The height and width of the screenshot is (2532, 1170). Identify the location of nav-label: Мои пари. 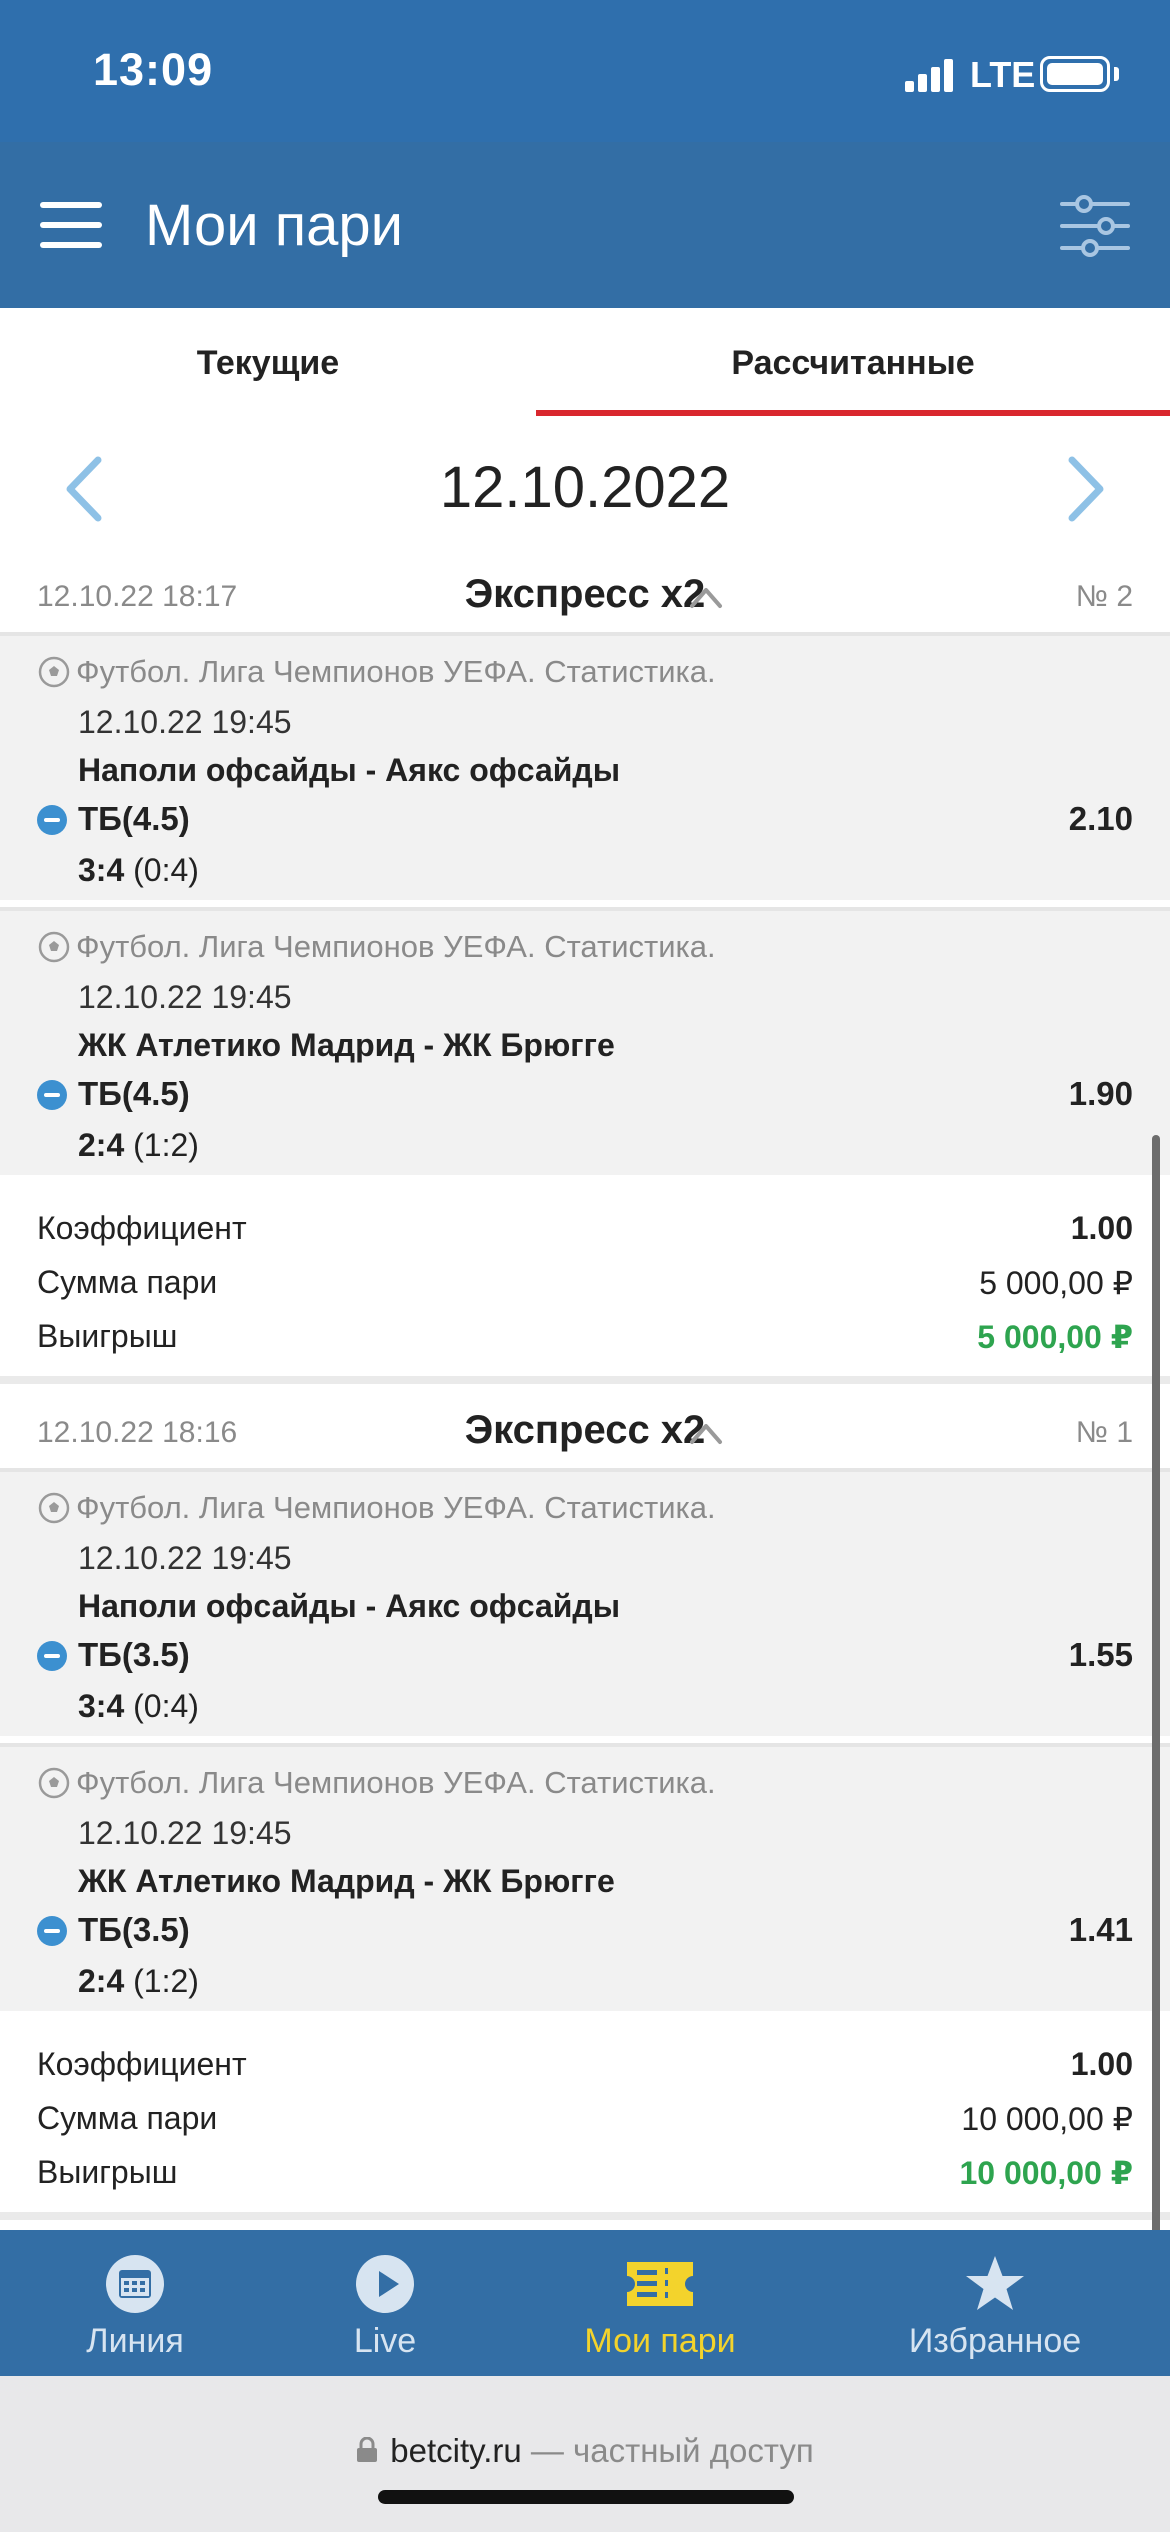
(660, 2341).